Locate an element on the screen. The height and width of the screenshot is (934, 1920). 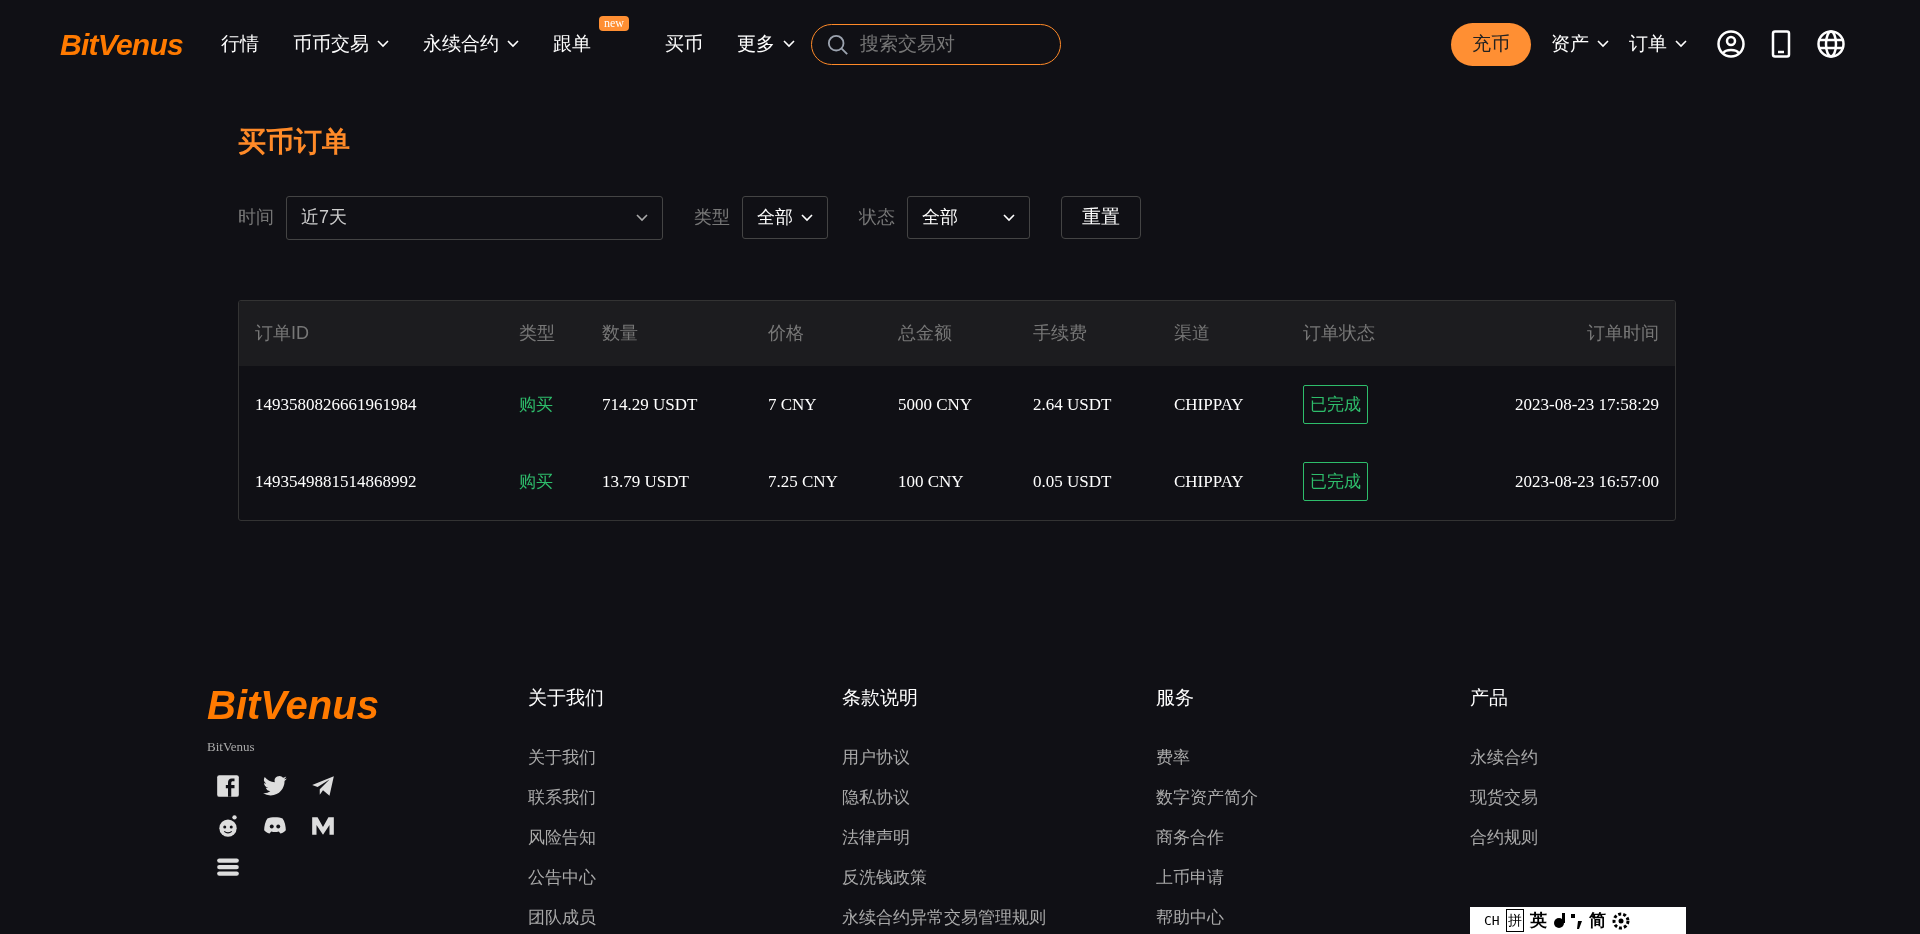
column-header: 价格 is located at coordinates (786, 333).